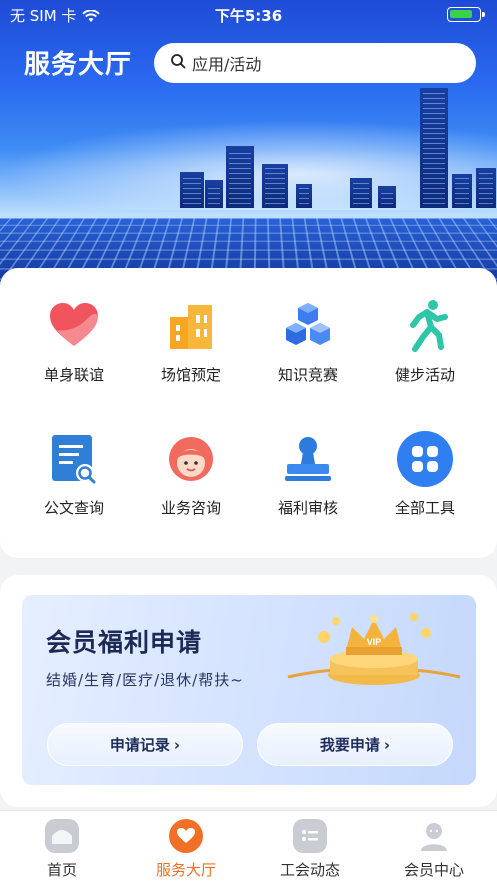 Image resolution: width=497 pixels, height=883 pixels. I want to click on tab-label: 工会动态, so click(309, 870).